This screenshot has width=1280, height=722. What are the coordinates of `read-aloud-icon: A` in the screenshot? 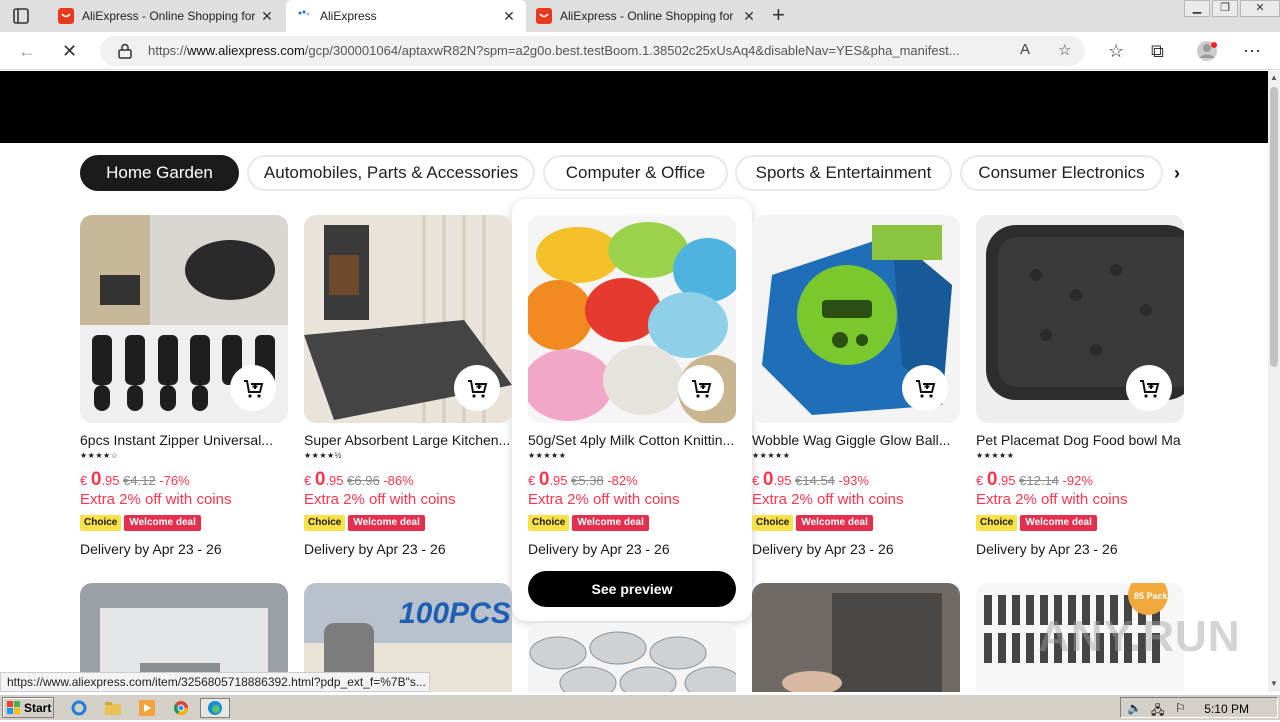 It's located at (1025, 49).